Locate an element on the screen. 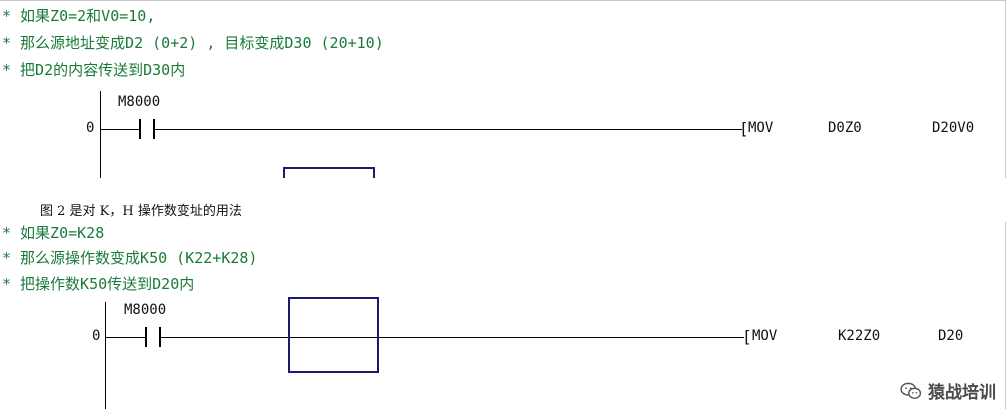  comment-line: * 把操作数K50传送到D20内 is located at coordinates (98, 284).